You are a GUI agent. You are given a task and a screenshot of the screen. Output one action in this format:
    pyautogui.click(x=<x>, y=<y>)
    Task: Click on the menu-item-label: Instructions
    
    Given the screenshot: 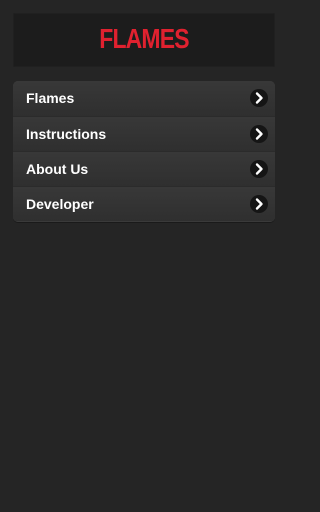 What is the action you would take?
    pyautogui.click(x=66, y=134)
    